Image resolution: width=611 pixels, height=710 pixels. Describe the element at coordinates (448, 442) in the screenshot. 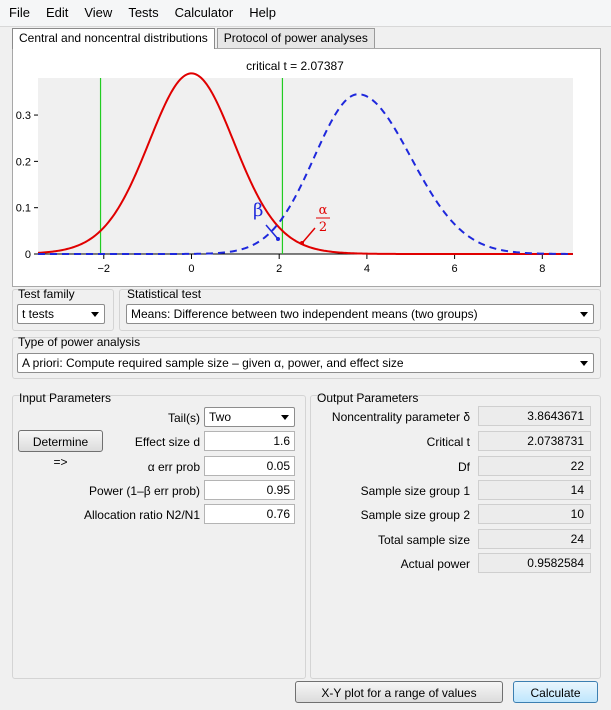

I see `critical-t-label: Critical t` at that location.